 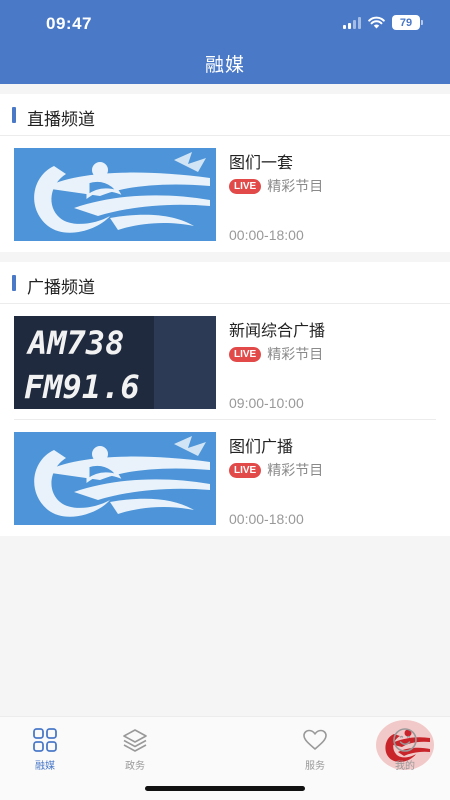 What do you see at coordinates (225, 194) in the screenshot?
I see `channel-item-tumen-1: 图们一套 LIVE 精彩节目 00:00-18:00` at bounding box center [225, 194].